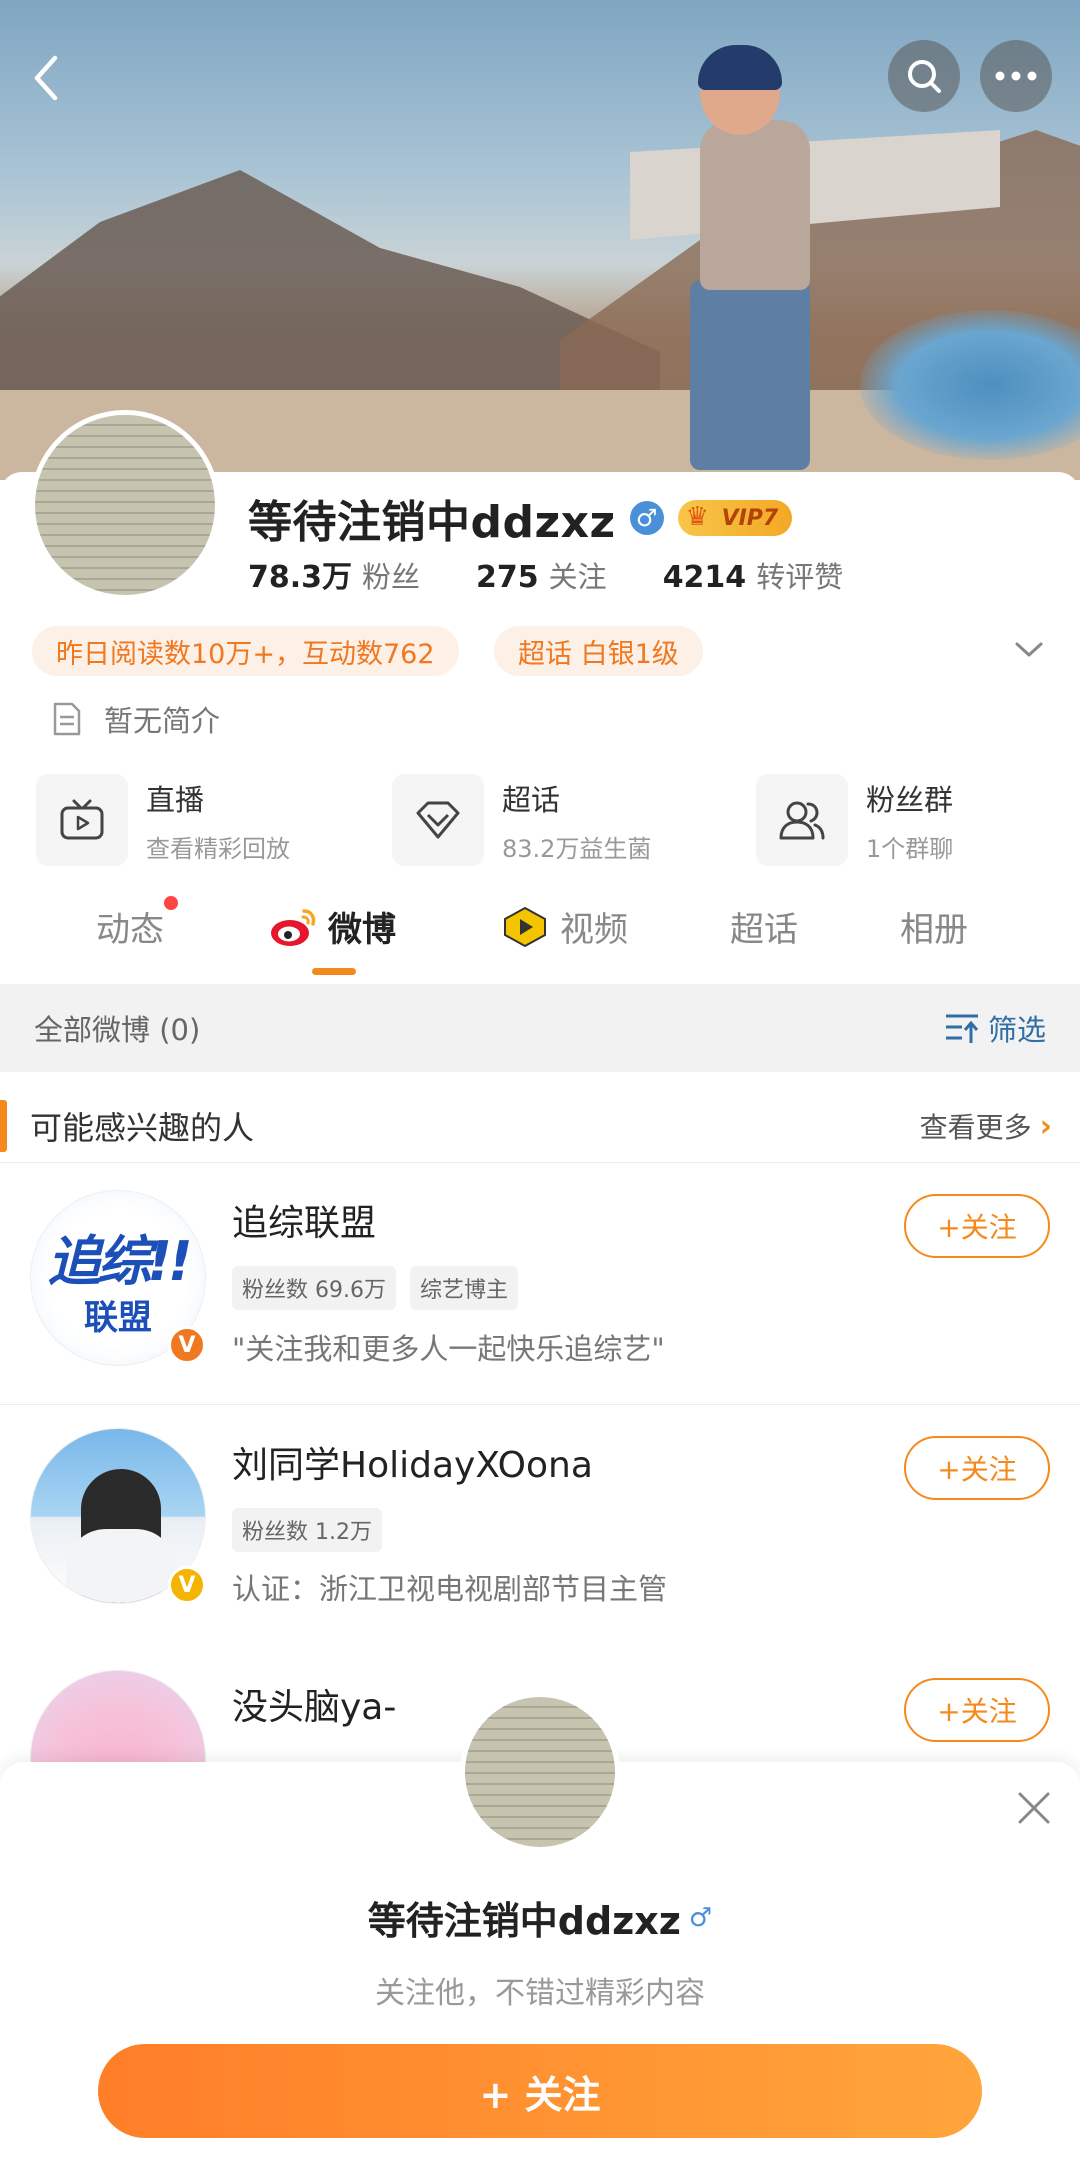 The width and height of the screenshot is (1080, 2167). What do you see at coordinates (962, 1028) in the screenshot?
I see `filter-icon` at bounding box center [962, 1028].